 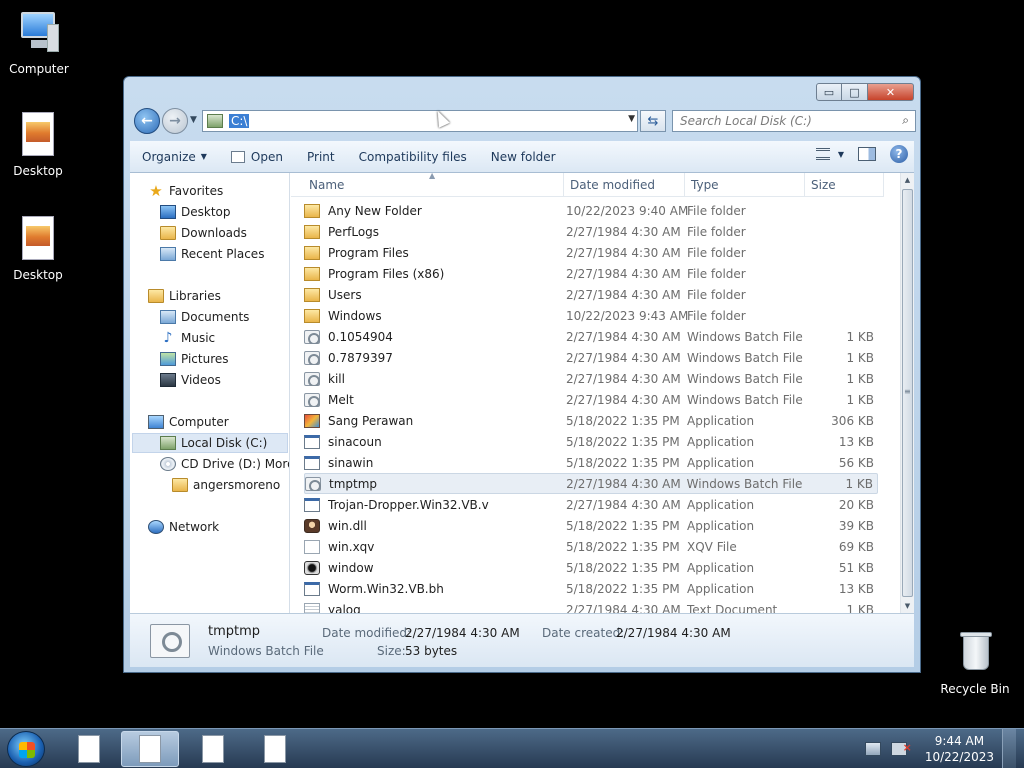 I want to click on scroll-down-icon: ▼, so click(x=907, y=606).